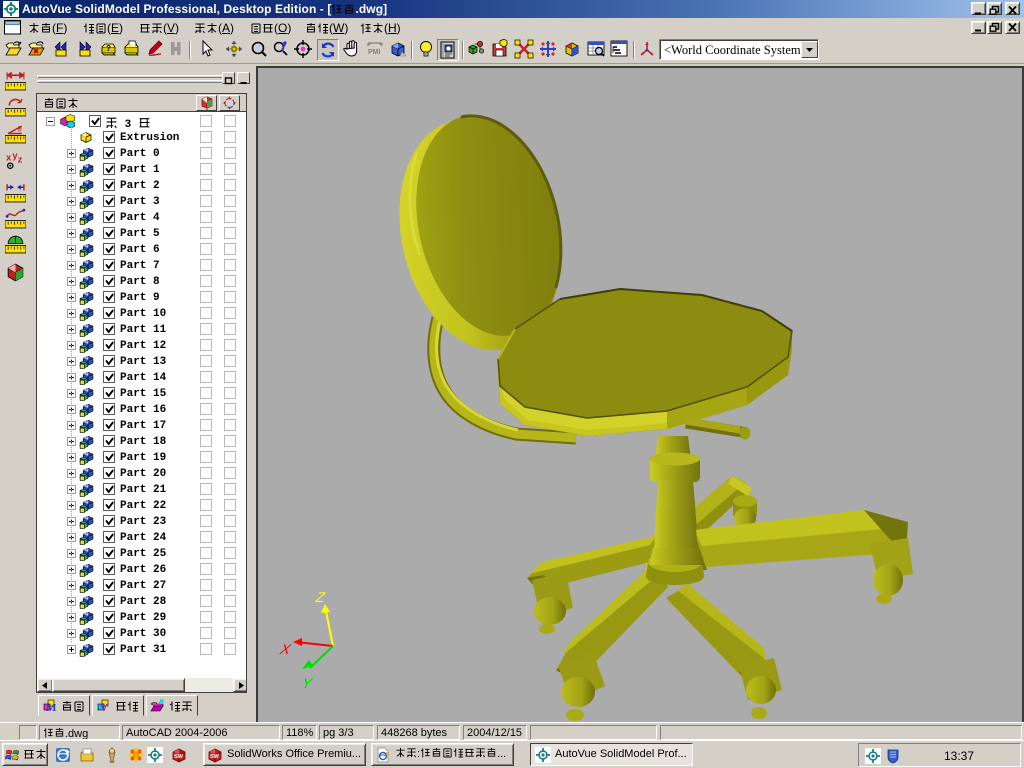  Describe the element at coordinates (20, 128) in the screenshot. I see `svg-text: θ` at that location.